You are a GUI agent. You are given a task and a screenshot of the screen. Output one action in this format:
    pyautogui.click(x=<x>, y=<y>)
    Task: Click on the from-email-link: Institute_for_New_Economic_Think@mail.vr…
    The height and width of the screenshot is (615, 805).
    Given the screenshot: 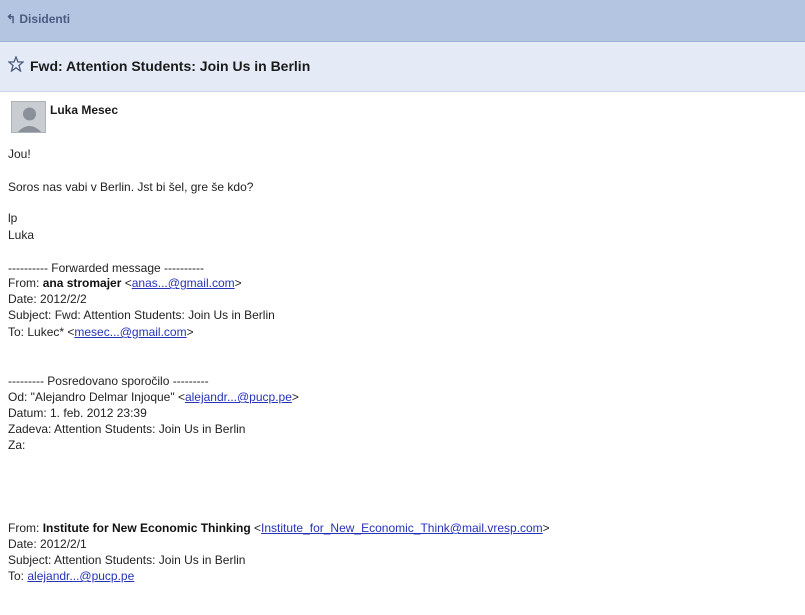 What is the action you would take?
    pyautogui.click(x=402, y=528)
    